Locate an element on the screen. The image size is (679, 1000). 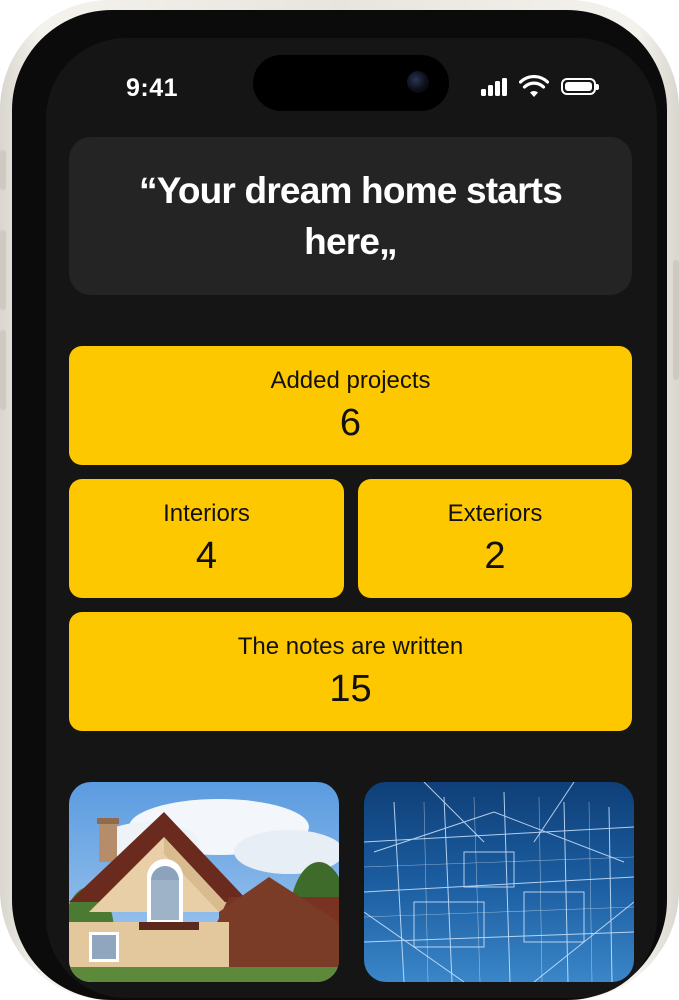
stat-card-exteriors: Exteriors 2 is located at coordinates (495, 538).